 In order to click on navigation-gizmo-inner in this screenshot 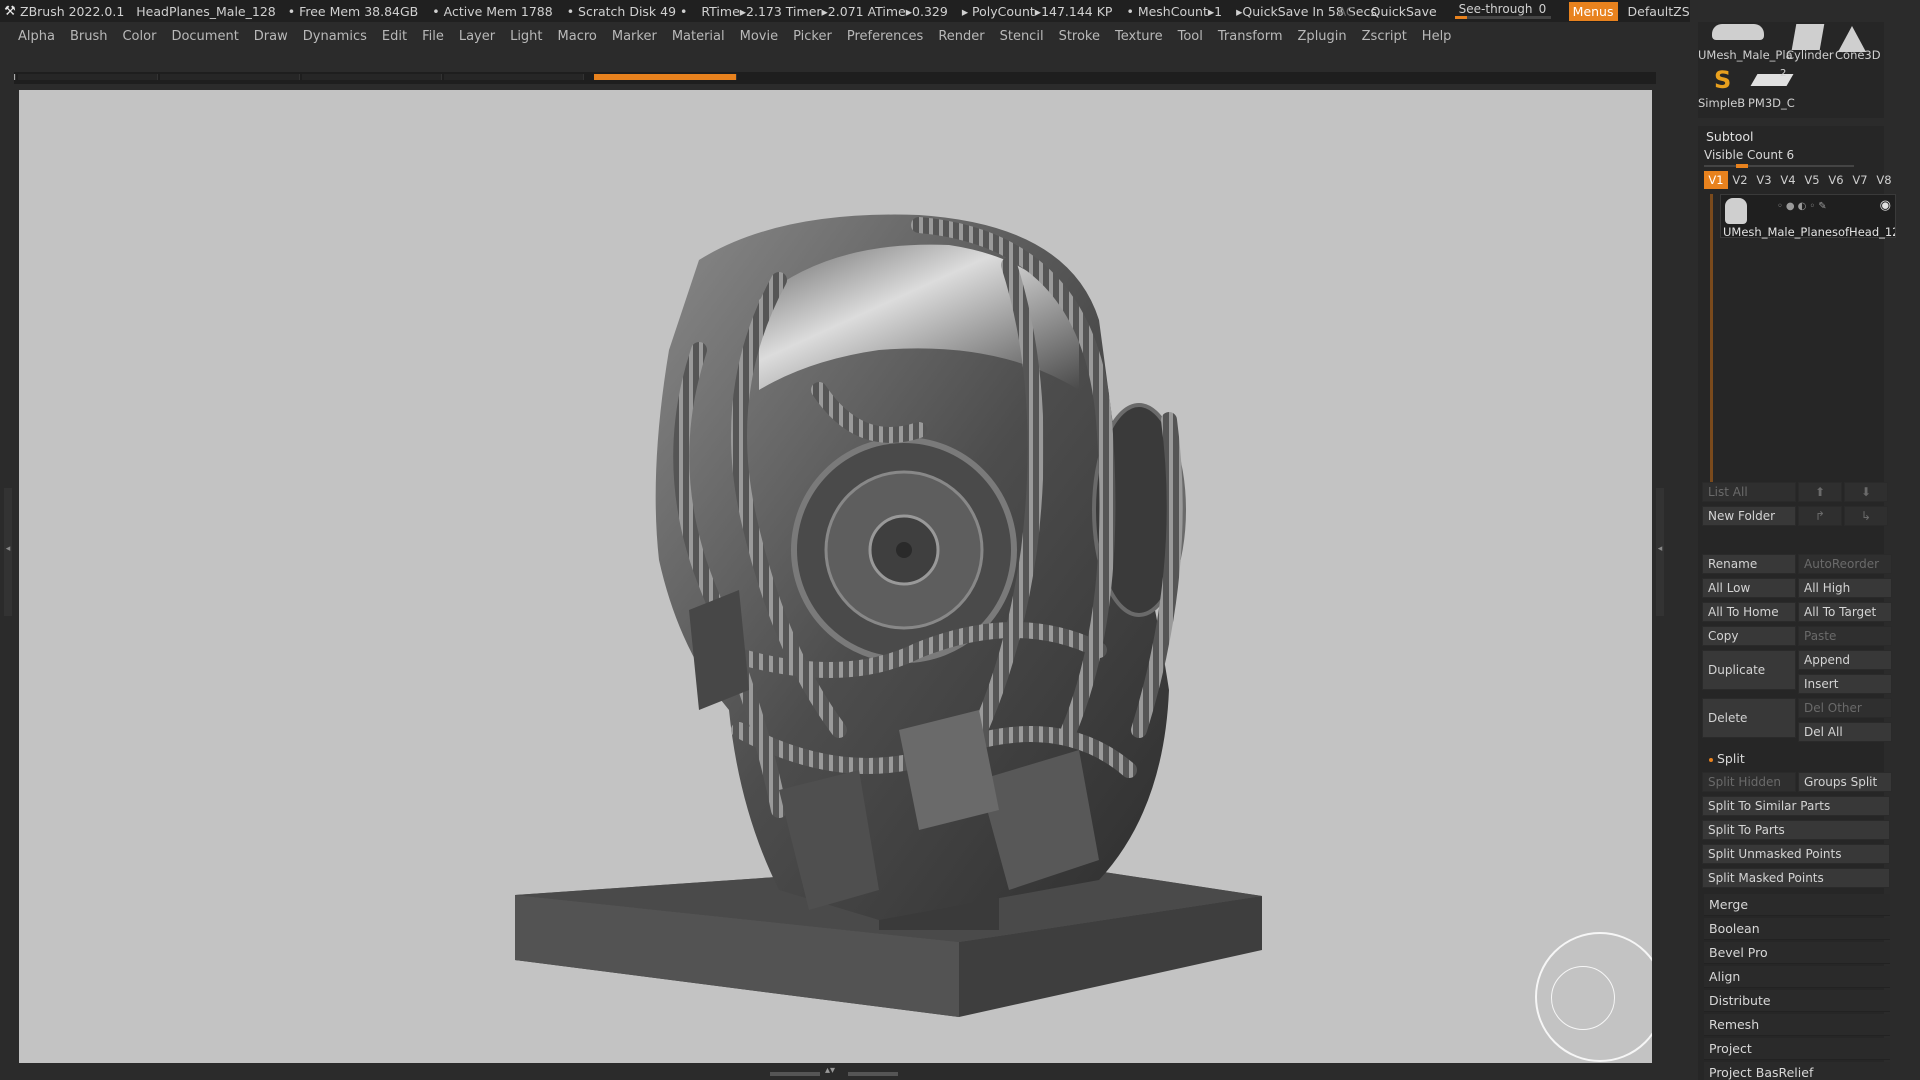, I will do `click(1583, 998)`.